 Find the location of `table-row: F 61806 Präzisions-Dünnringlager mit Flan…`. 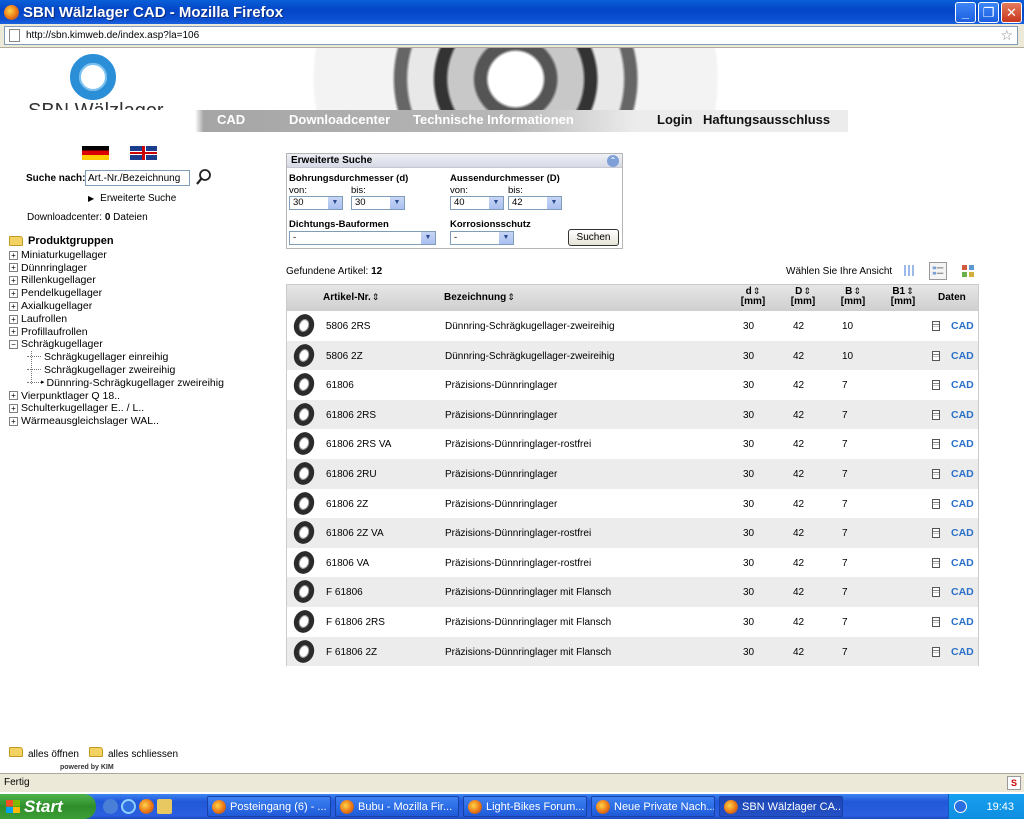

table-row: F 61806 Präzisions-Dünnringlager mit Flan… is located at coordinates (632, 592).